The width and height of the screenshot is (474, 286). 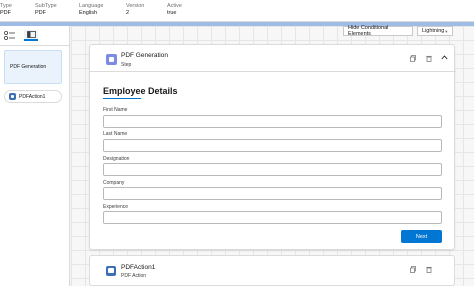 I want to click on step-subtitle: Step, so click(x=126, y=65).